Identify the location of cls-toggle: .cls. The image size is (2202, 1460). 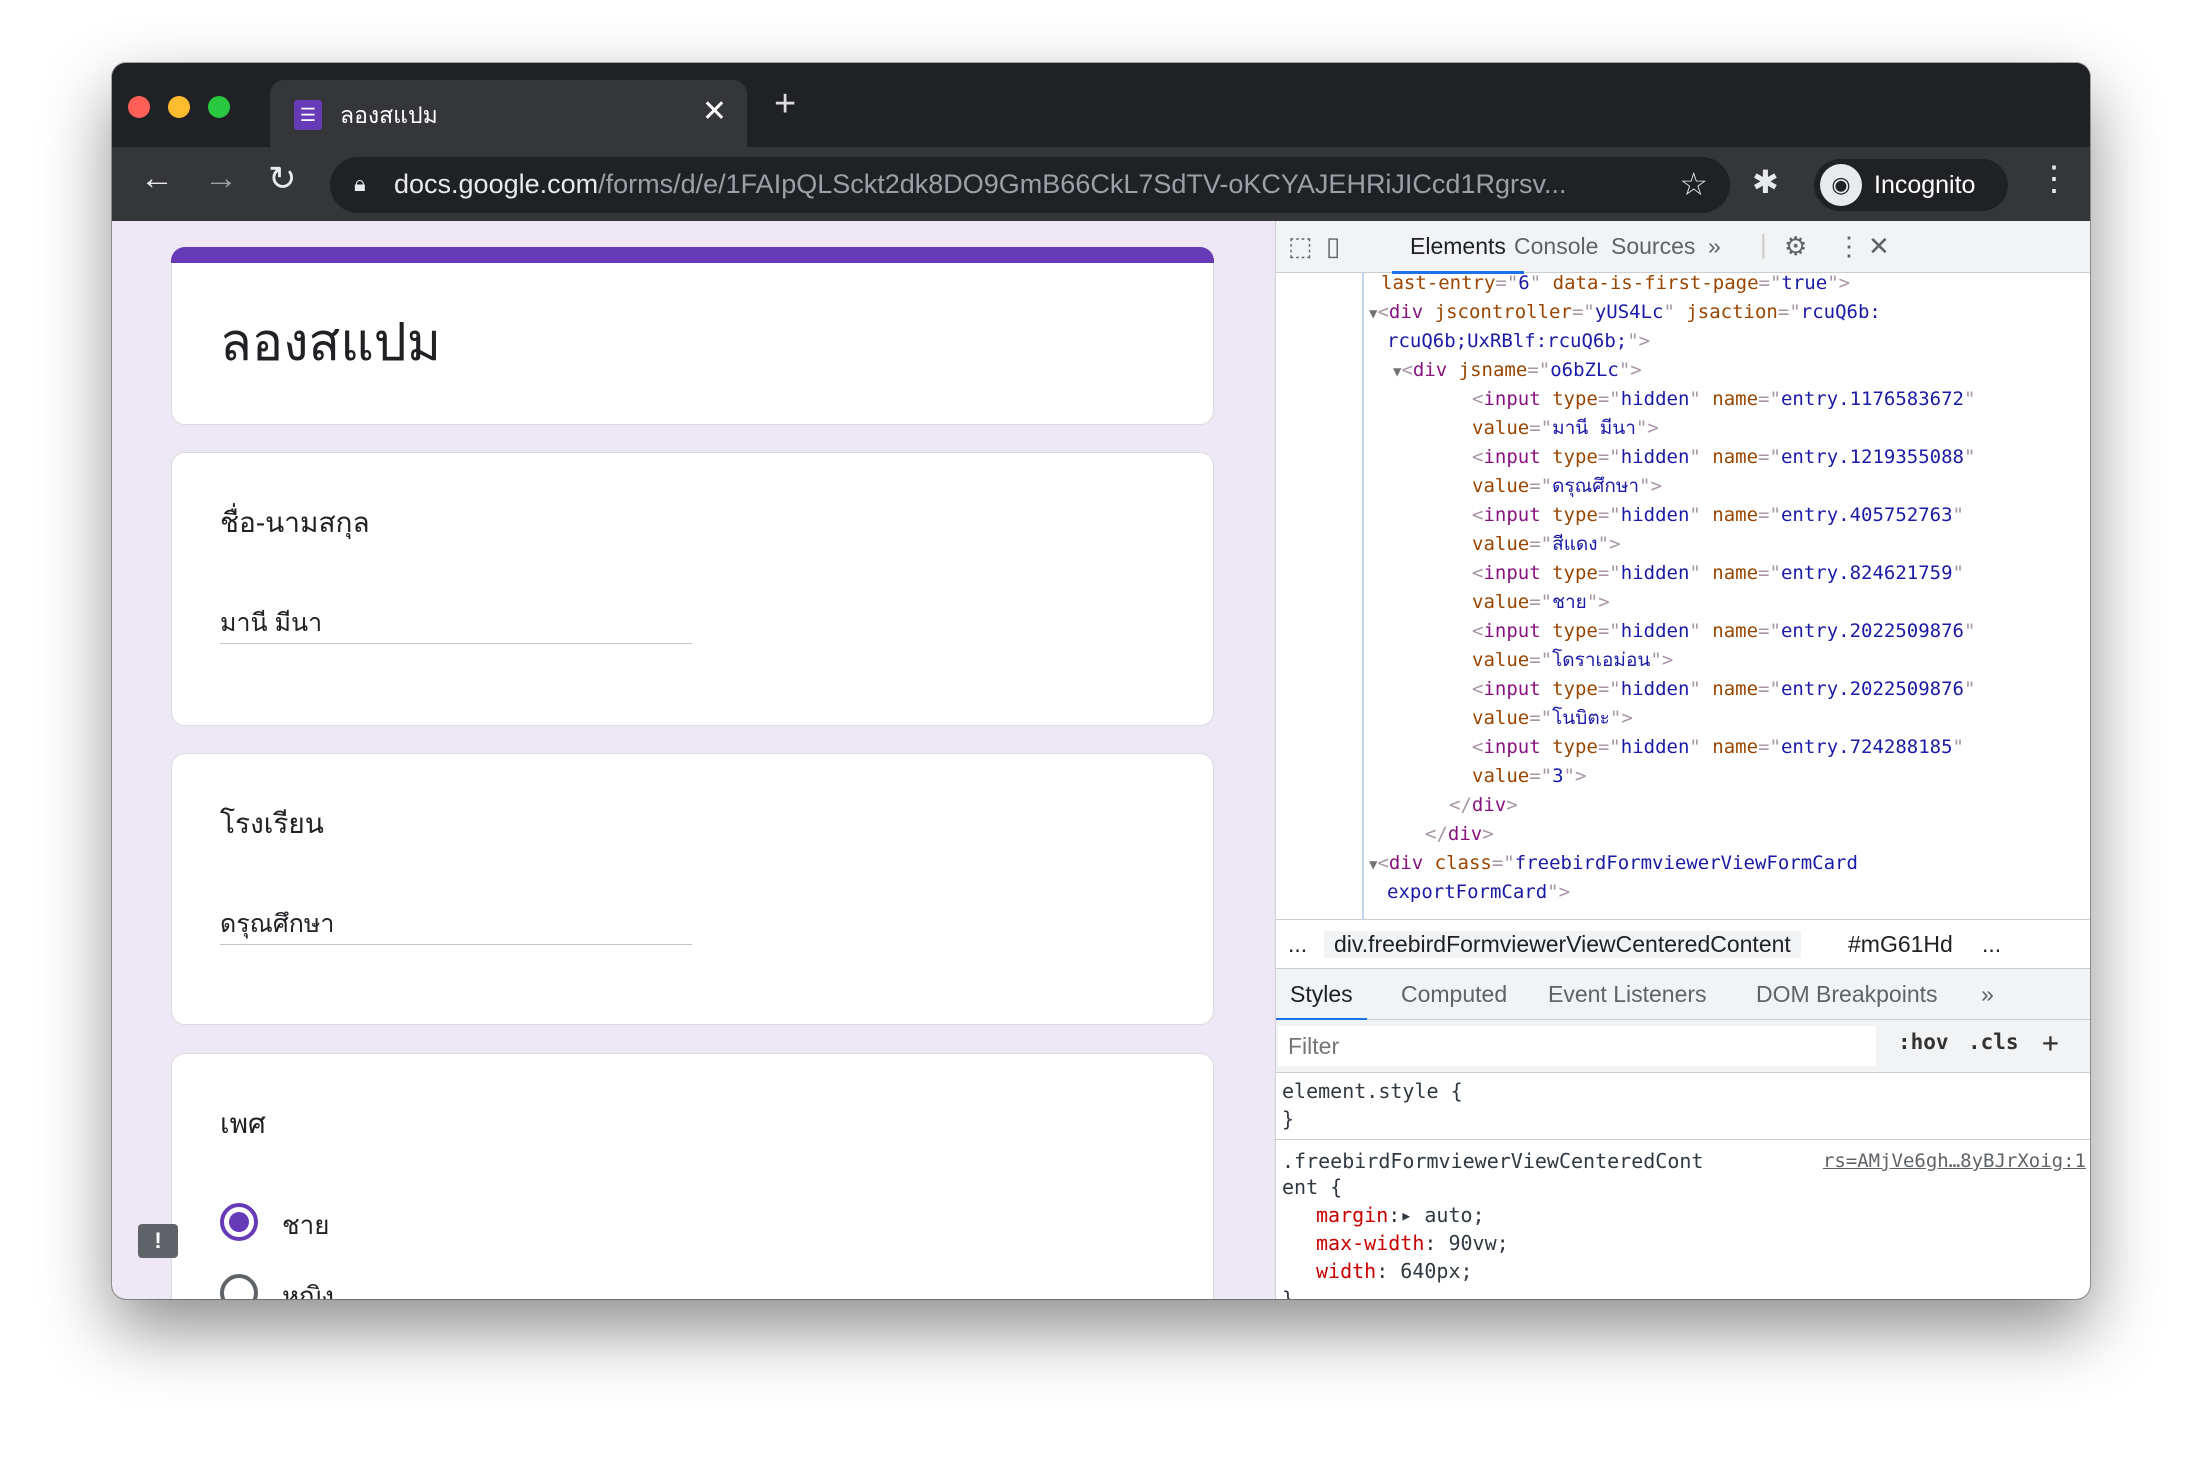
(1993, 1042).